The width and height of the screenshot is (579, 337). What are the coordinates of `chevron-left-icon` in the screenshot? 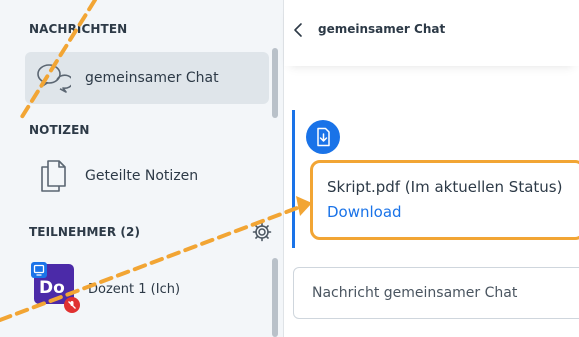 It's located at (298, 30).